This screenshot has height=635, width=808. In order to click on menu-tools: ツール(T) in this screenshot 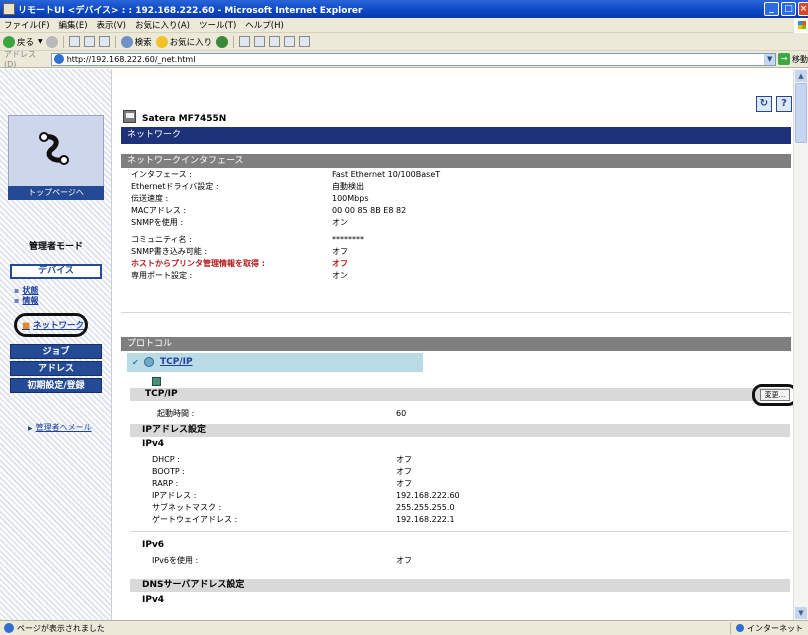, I will do `click(217, 25)`.